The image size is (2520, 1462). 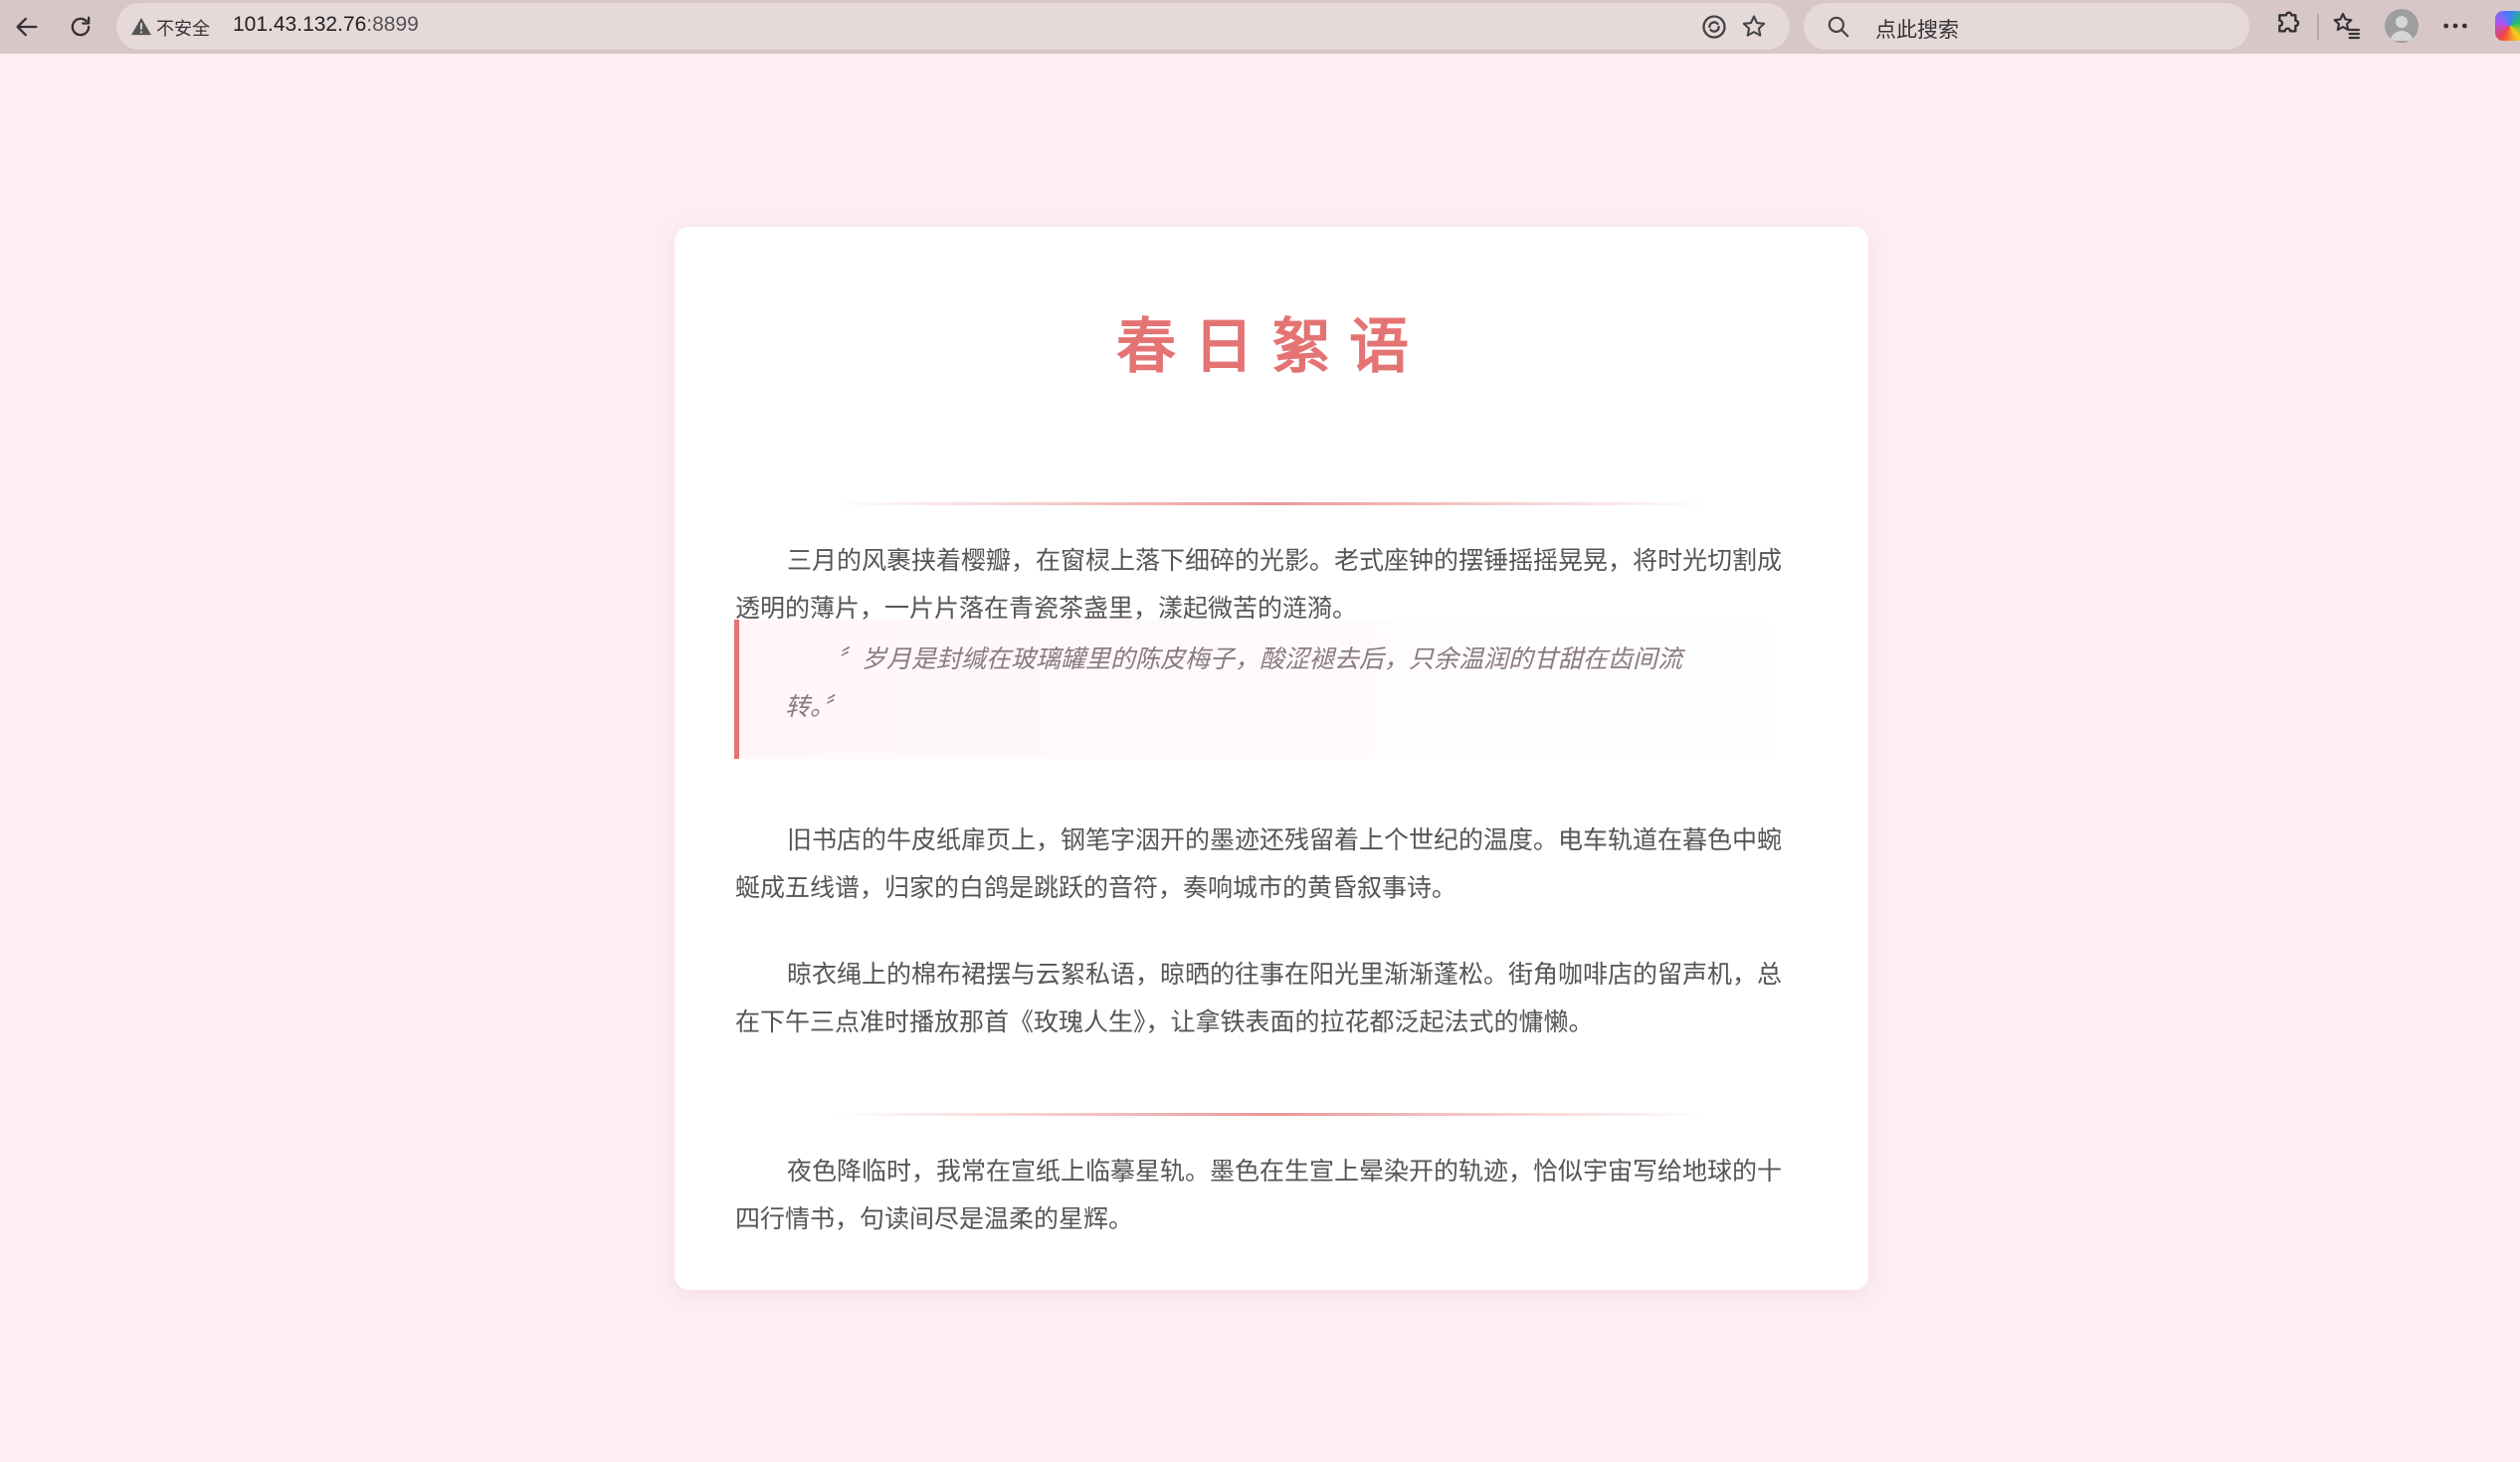 I want to click on address-bar: 不安全 101.43.132.76:8899, so click(x=953, y=26).